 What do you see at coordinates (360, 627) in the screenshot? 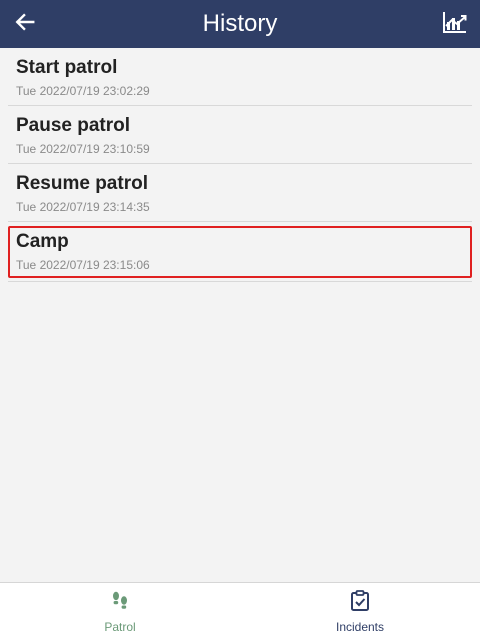
I see `nav-label-incidents: Incidents` at bounding box center [360, 627].